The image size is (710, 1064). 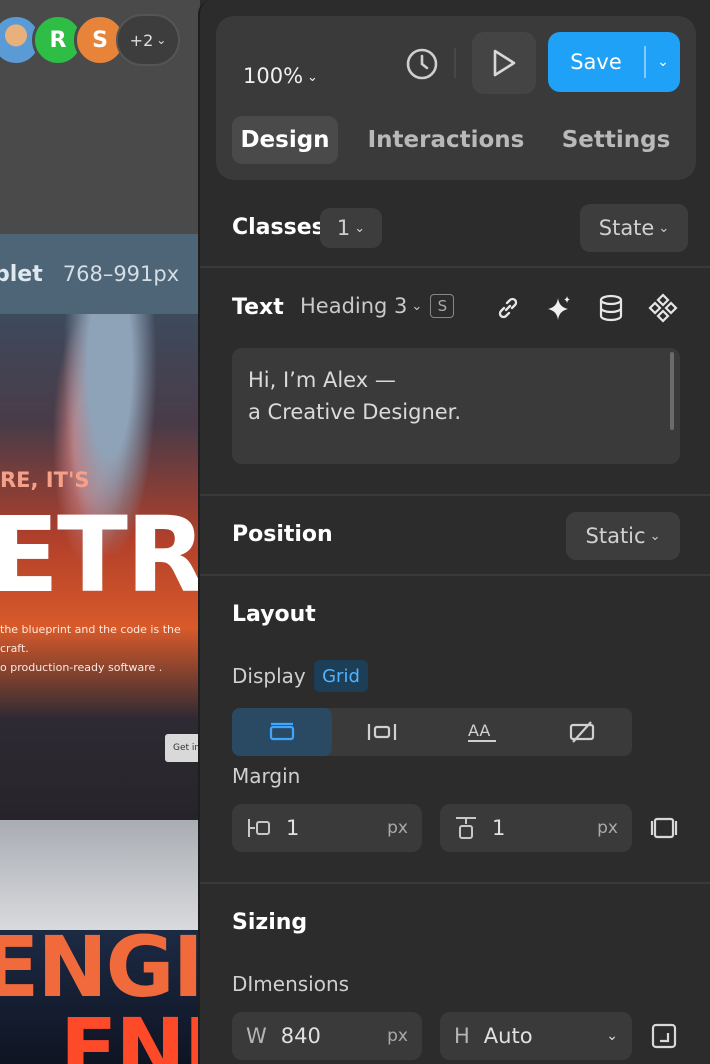 I want to click on text-tag-select: Heading 3 ⌄ S, so click(x=377, y=306).